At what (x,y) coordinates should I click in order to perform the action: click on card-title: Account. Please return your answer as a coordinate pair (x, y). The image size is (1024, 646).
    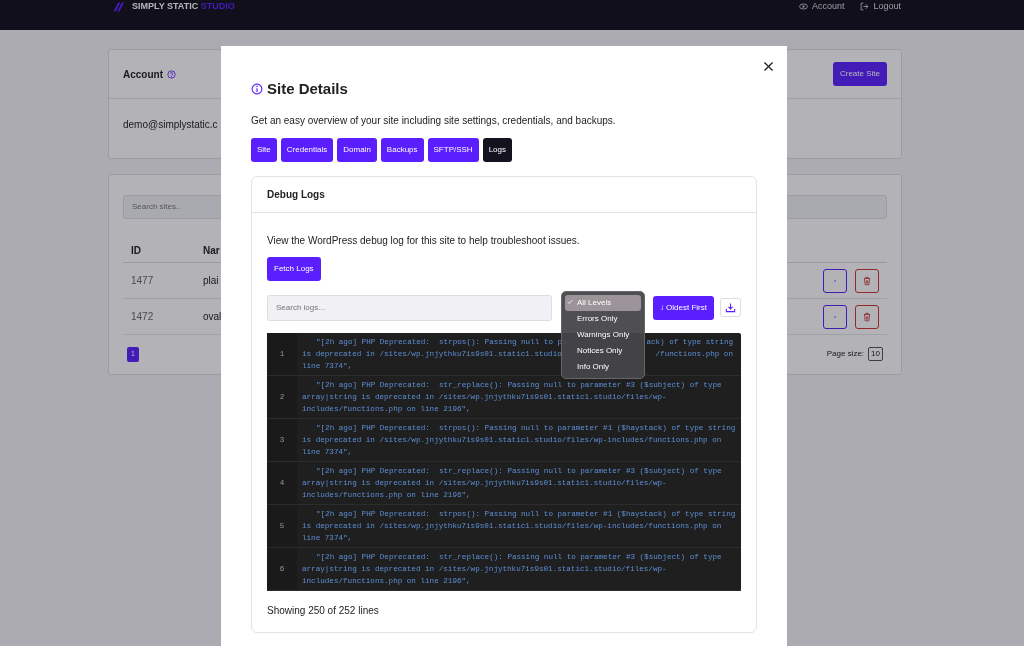
    Looking at the image, I should click on (143, 74).